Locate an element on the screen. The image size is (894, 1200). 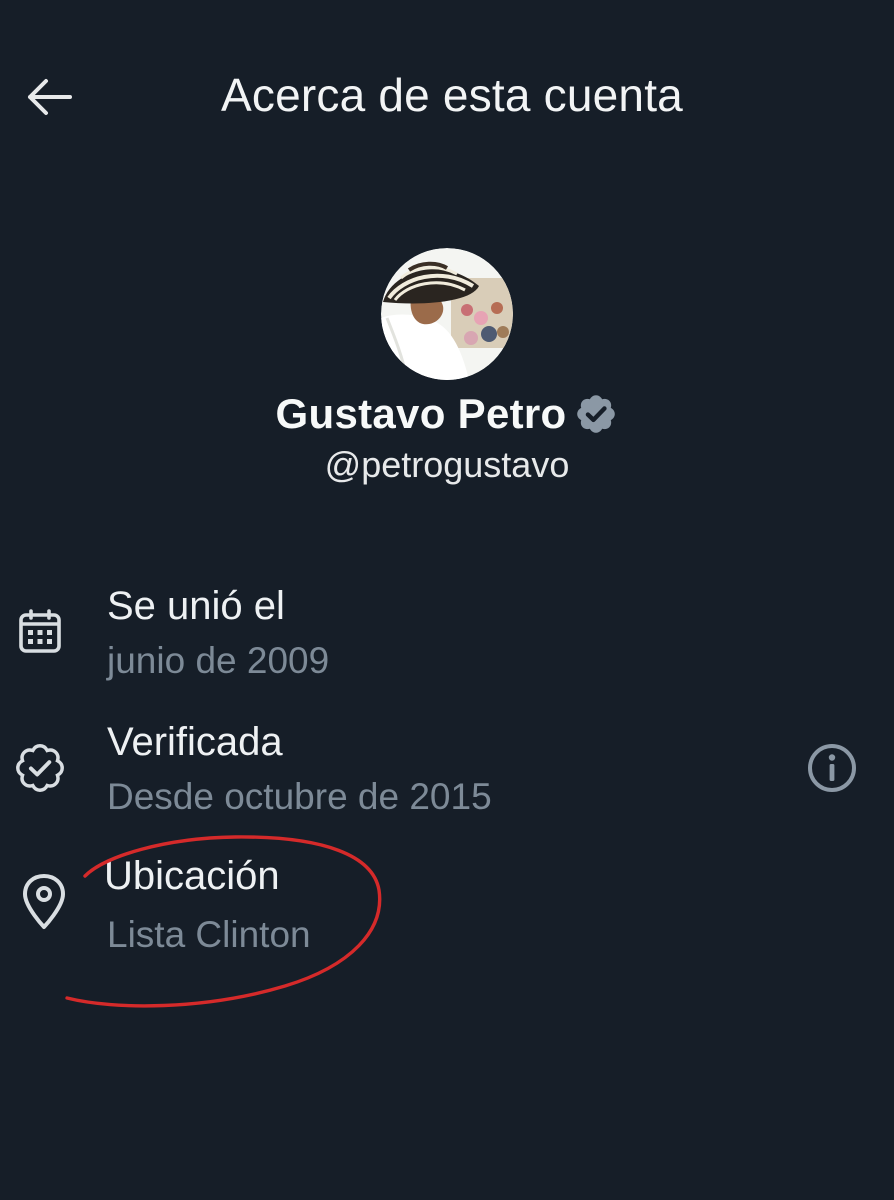
avatar is located at coordinates (447, 314).